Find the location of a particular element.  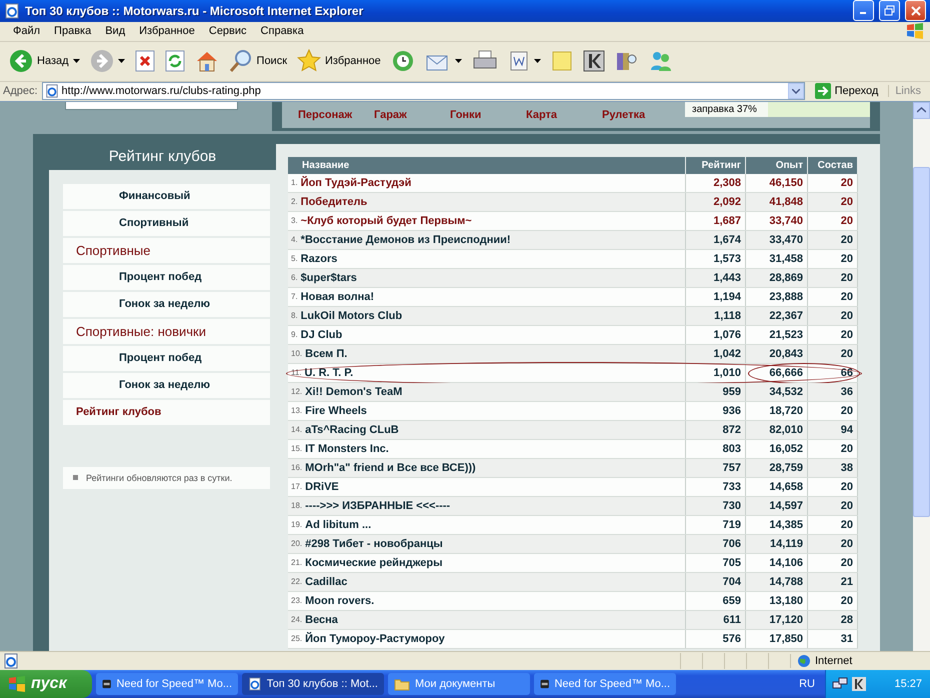

sidebar-title: Рейтинг клубов is located at coordinates (163, 157).